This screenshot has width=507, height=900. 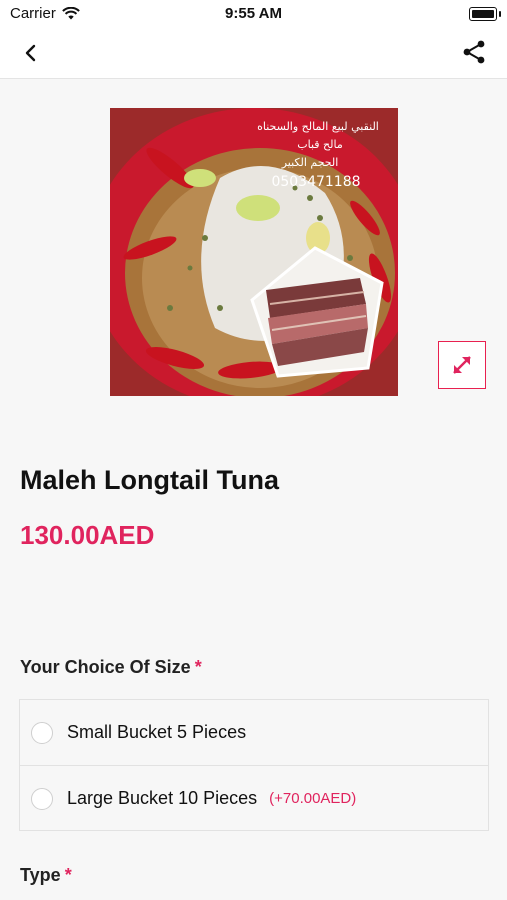 I want to click on type-section-label: Type *, so click(x=46, y=875).